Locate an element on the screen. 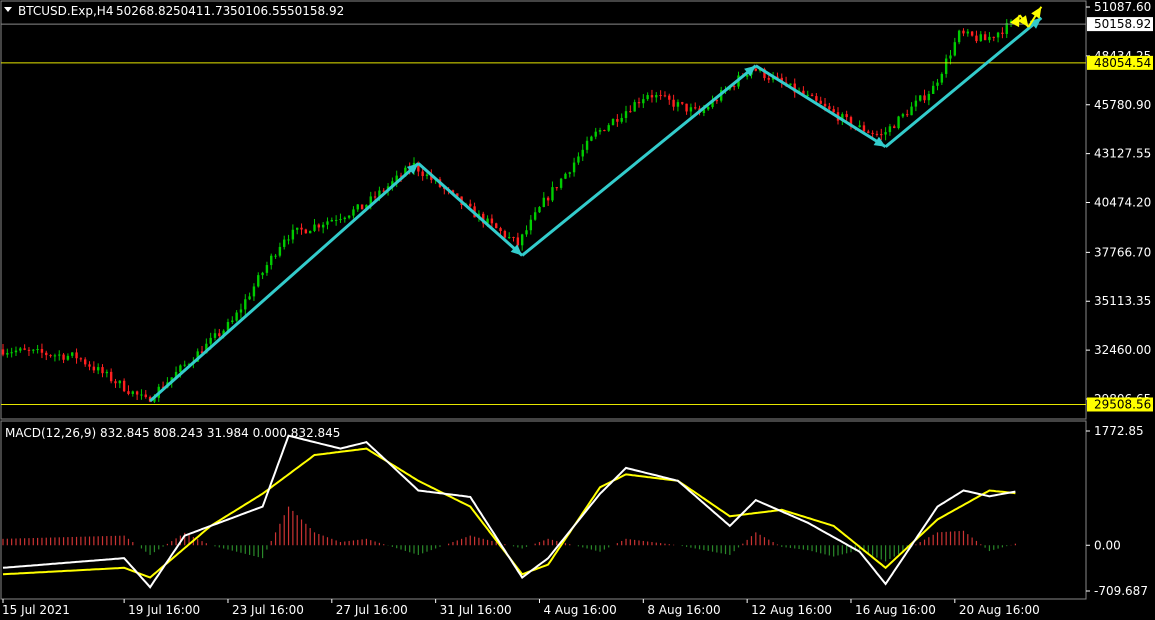  time-tick-label: 16 Aug 16:00 is located at coordinates (895, 610).